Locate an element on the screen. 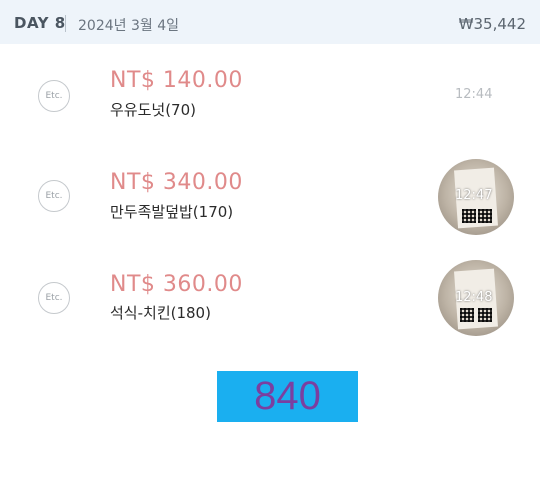  expense-amount: NT$ 360.00 is located at coordinates (176, 284).